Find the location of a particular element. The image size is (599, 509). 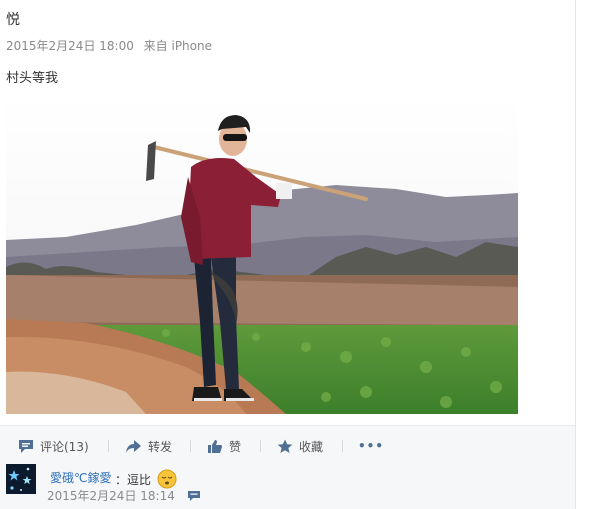

comment-time: 2015年2月24日 18:14 is located at coordinates (124, 495).